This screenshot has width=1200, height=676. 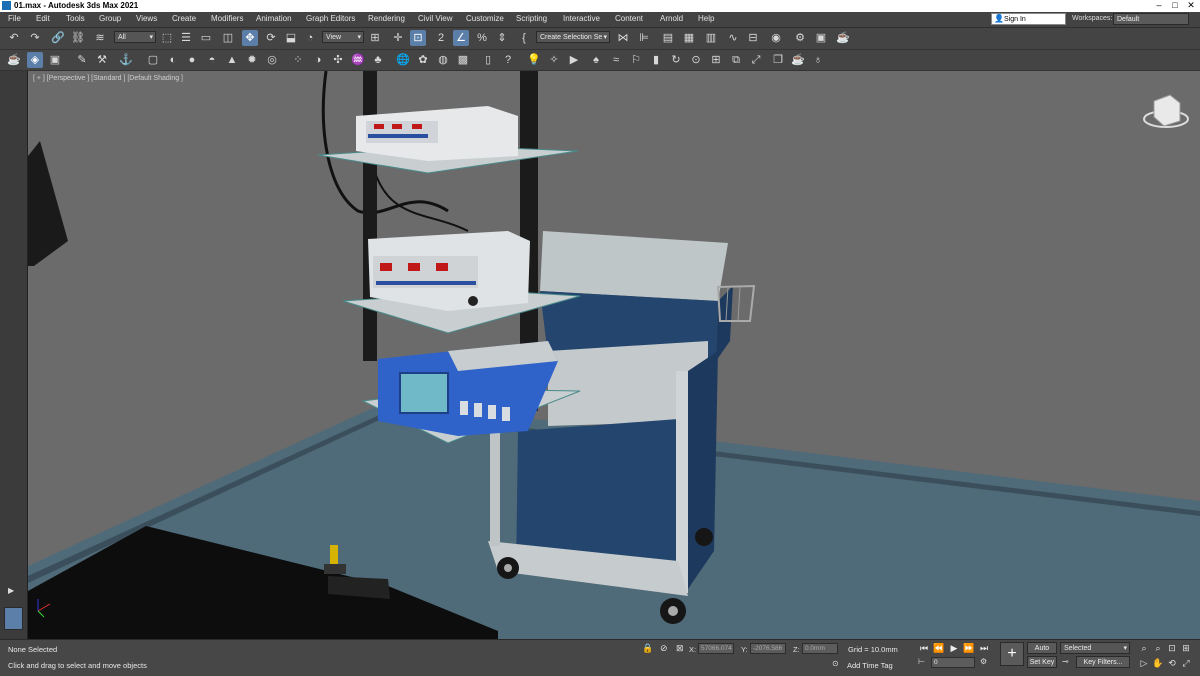 What do you see at coordinates (636, 60) in the screenshot?
I see `lamp-icon: ⚐` at bounding box center [636, 60].